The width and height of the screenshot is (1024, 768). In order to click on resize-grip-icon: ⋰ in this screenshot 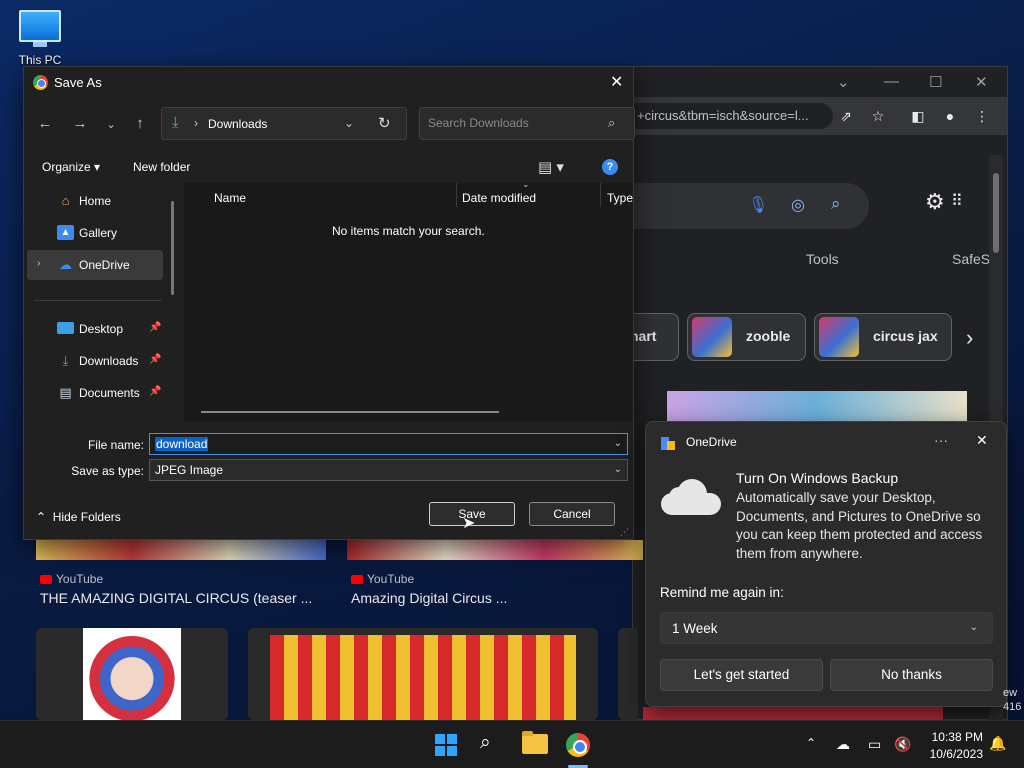, I will do `click(624, 532)`.